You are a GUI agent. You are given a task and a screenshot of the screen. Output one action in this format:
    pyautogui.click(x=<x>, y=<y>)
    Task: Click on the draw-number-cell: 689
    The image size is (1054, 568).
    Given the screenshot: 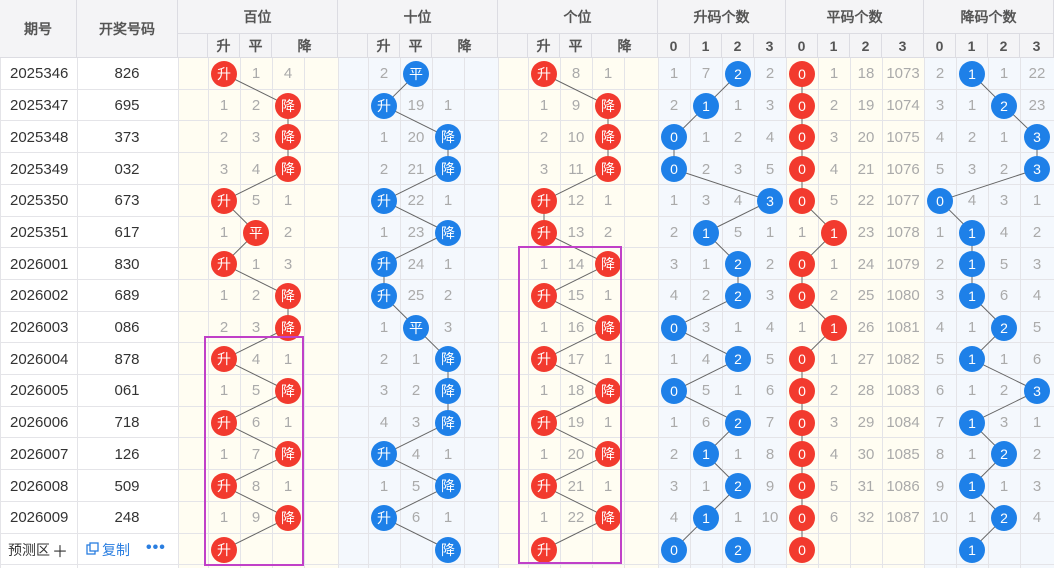 What is the action you would take?
    pyautogui.click(x=127, y=296)
    